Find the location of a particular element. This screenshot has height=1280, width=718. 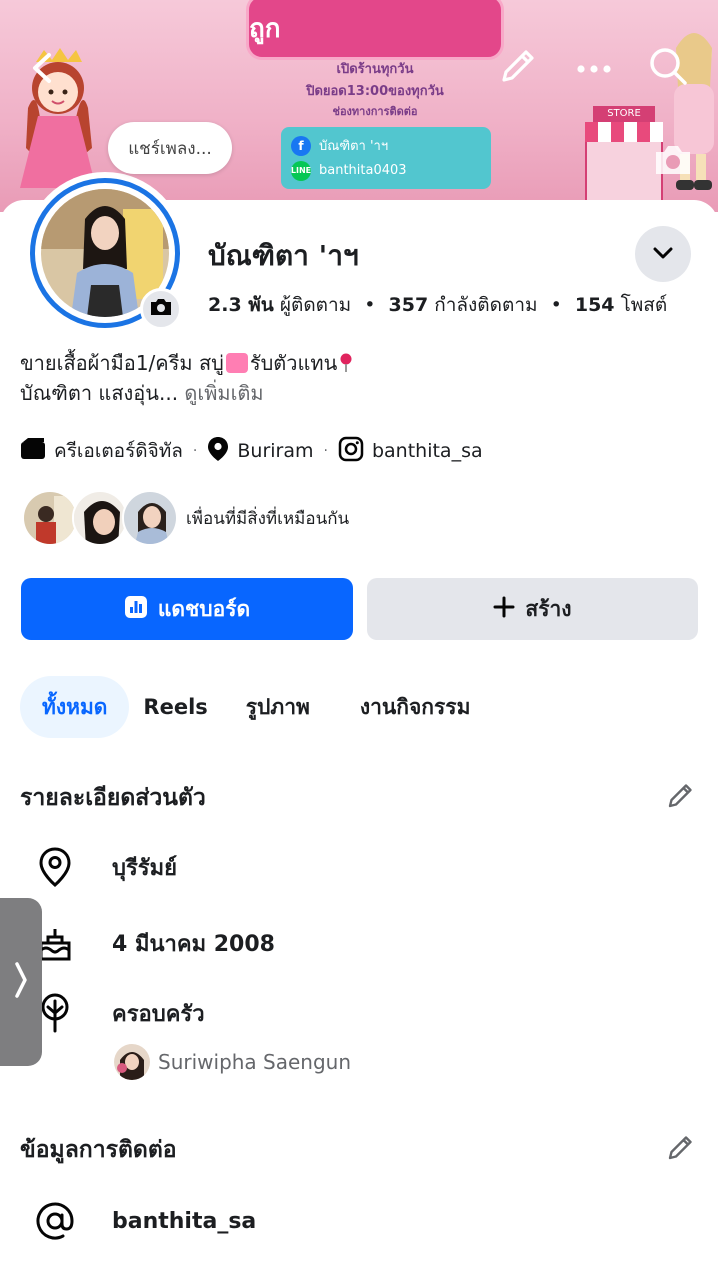

contact-instagram-row: banthita_sa is located at coordinates (145, 1221).